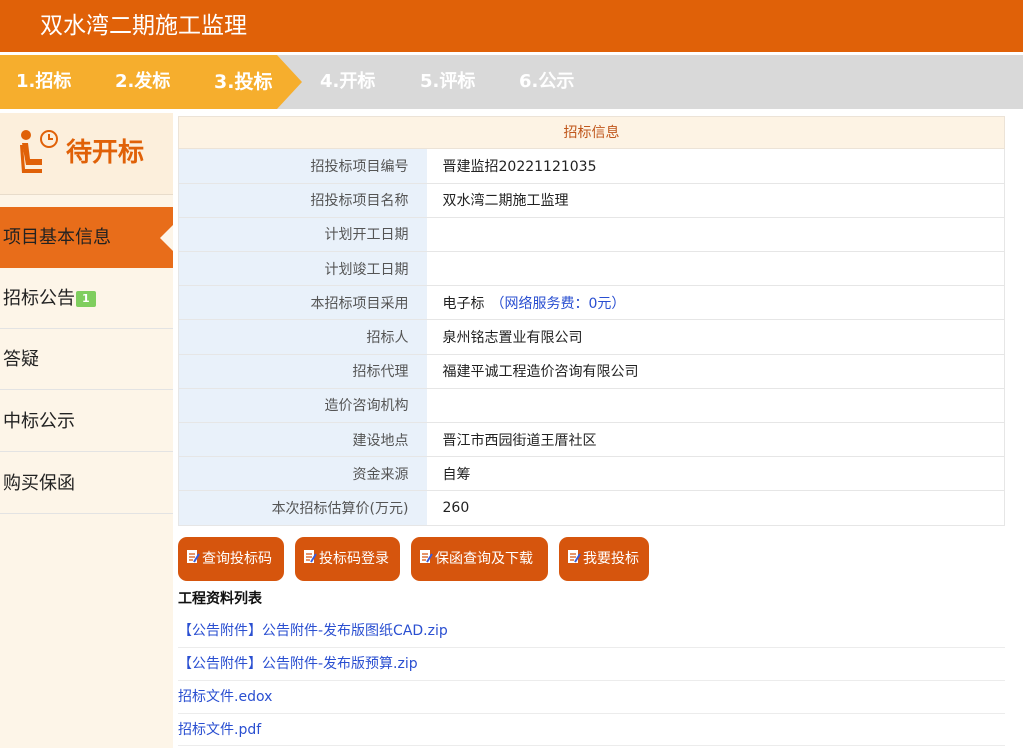  I want to click on row-label: 计划竣工日期, so click(302, 269).